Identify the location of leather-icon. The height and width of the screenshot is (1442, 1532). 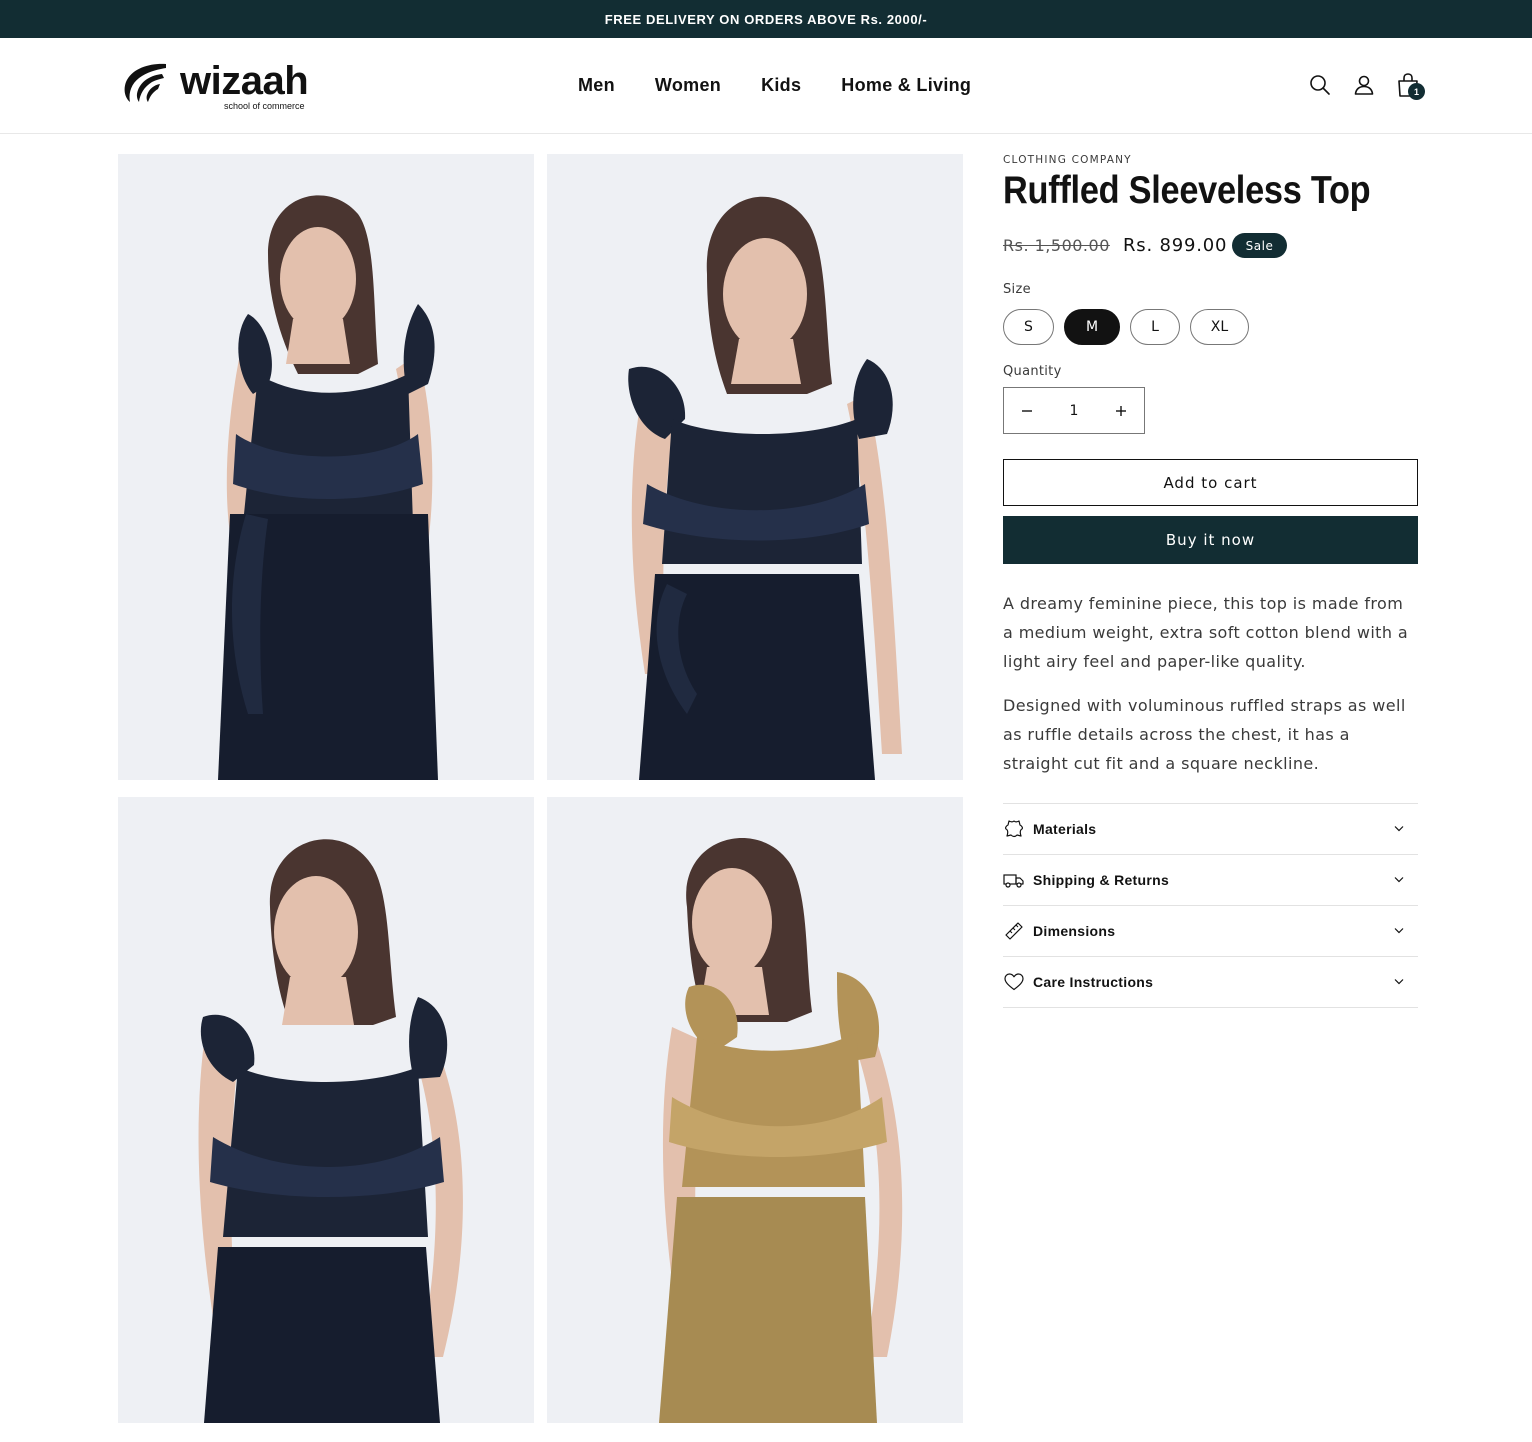
(1014, 829).